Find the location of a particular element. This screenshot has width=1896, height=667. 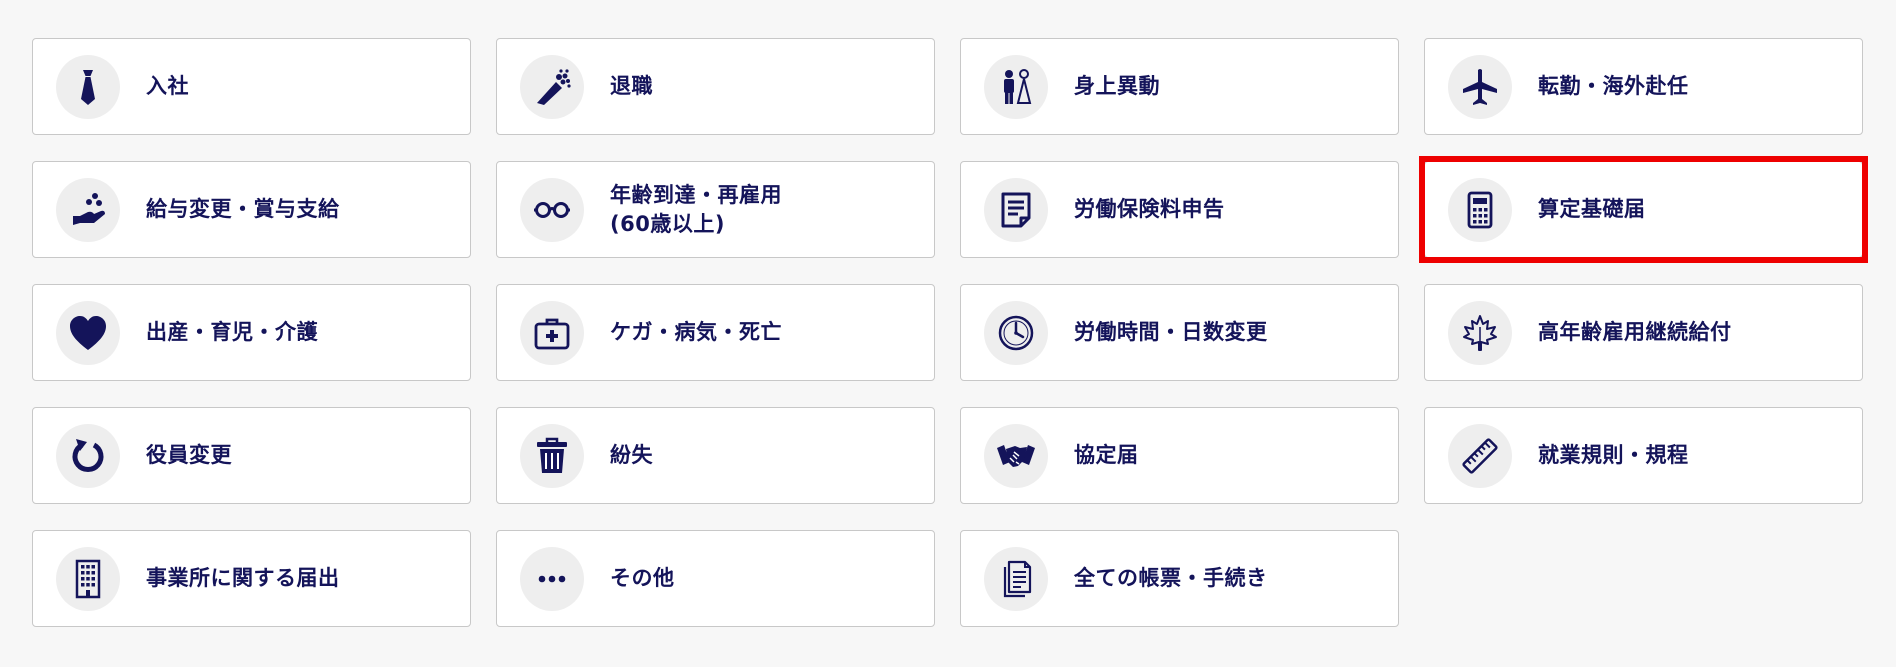

card-label: 協定届 is located at coordinates (1106, 455).